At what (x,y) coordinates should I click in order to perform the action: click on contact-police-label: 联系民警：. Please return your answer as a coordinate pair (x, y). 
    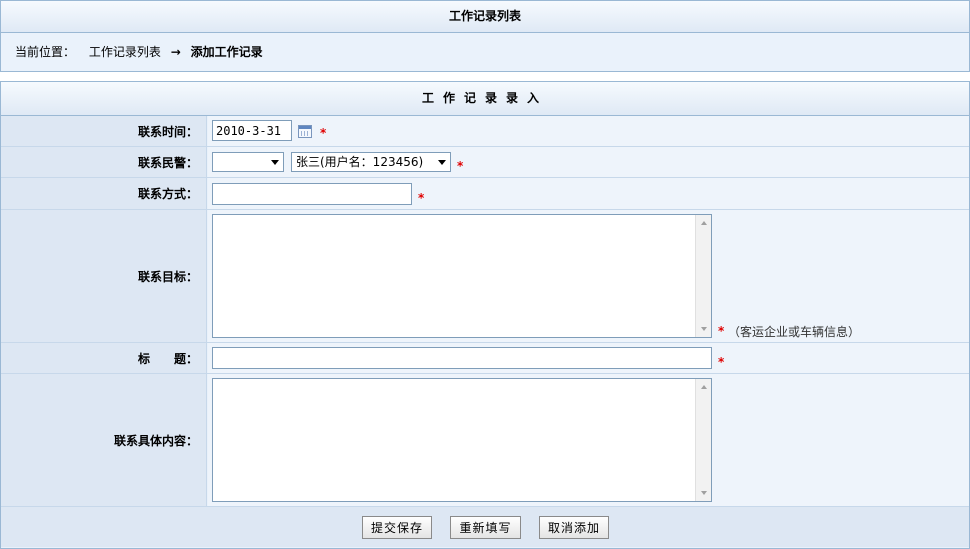
    Looking at the image, I should click on (104, 162).